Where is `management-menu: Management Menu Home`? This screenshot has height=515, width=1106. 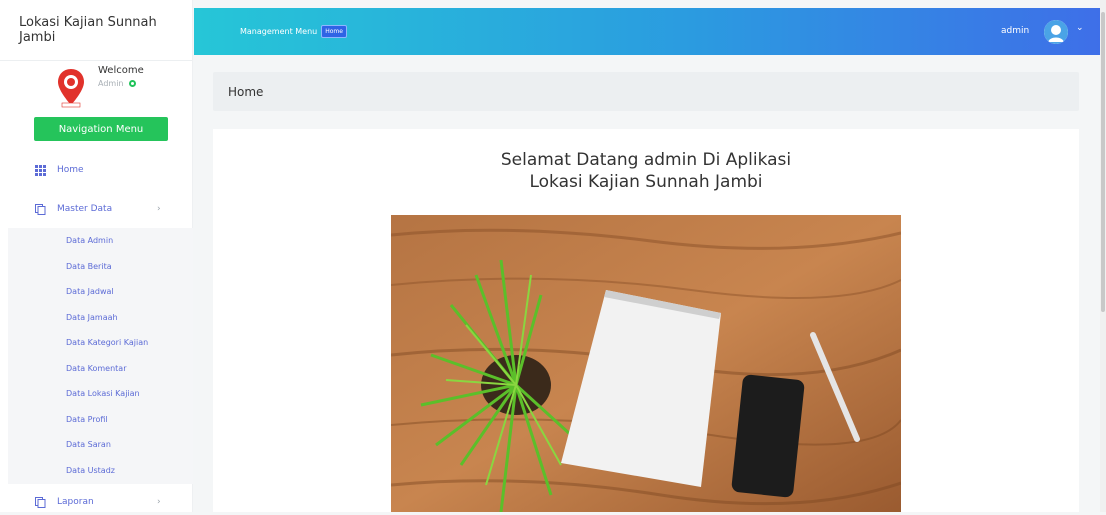 management-menu: Management Menu Home is located at coordinates (293, 31).